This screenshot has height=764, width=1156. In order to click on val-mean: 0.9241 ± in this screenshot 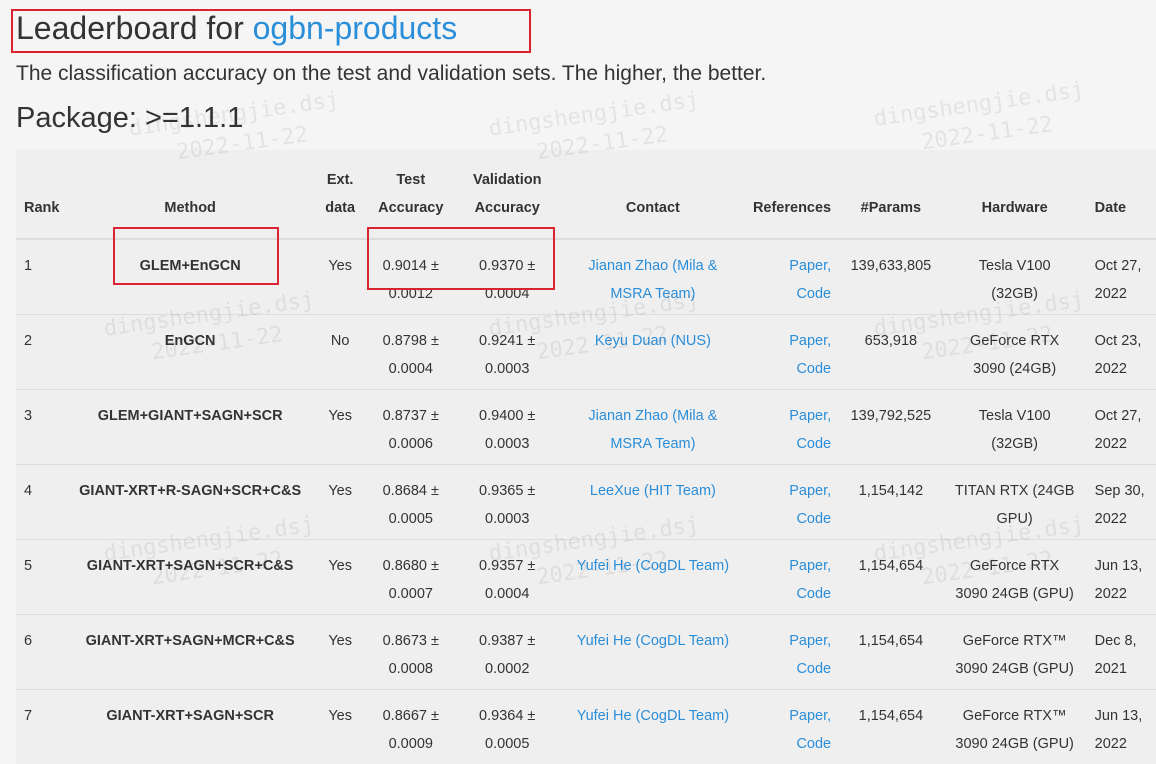, I will do `click(507, 341)`.